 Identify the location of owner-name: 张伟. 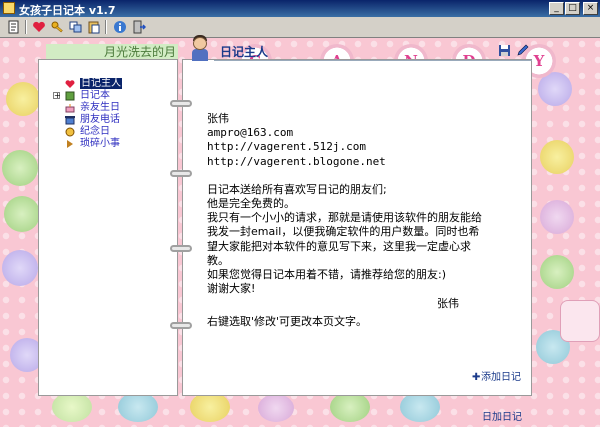
(218, 118).